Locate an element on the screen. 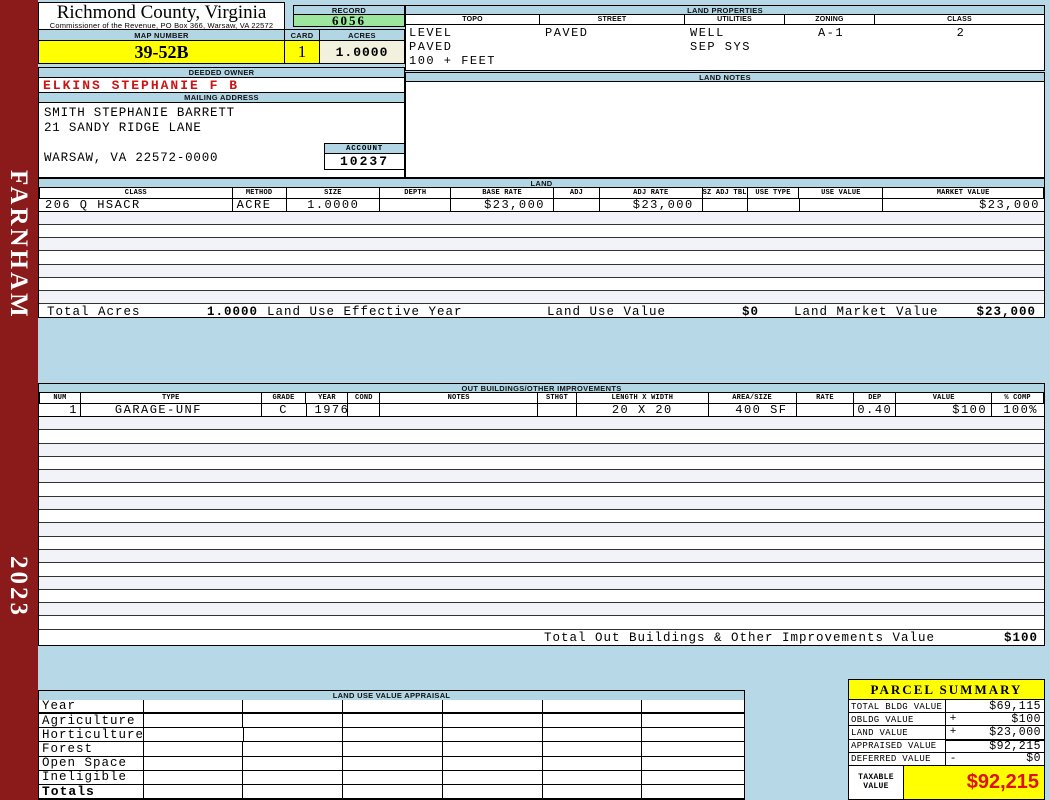 The image size is (1050, 800). total-acres-label: Total Acres is located at coordinates (94, 312).